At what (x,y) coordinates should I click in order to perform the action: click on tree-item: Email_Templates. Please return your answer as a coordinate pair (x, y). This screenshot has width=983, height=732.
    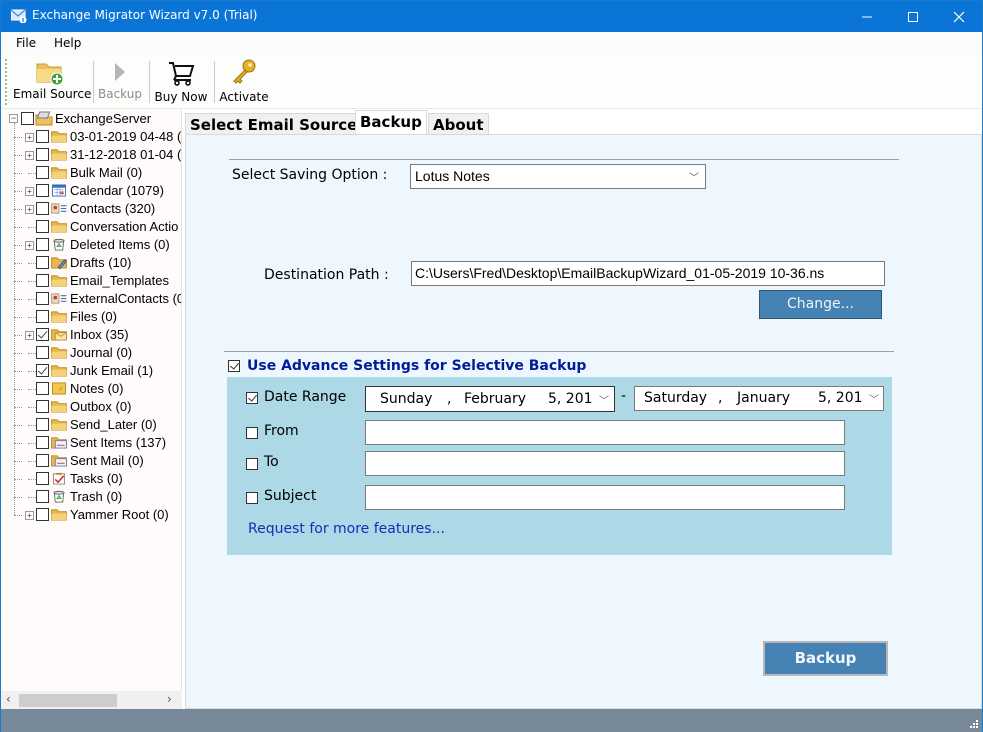
    Looking at the image, I should click on (91, 281).